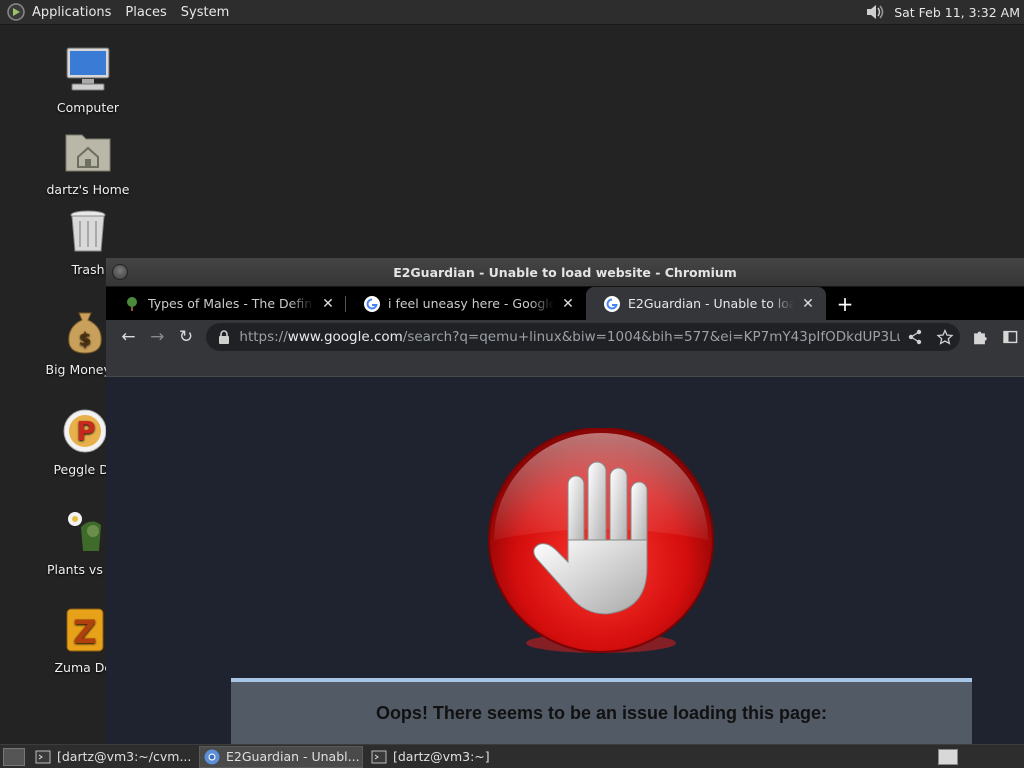 This screenshot has height=768, width=1024. What do you see at coordinates (16, 12) in the screenshot?
I see `distro-logo-icon` at bounding box center [16, 12].